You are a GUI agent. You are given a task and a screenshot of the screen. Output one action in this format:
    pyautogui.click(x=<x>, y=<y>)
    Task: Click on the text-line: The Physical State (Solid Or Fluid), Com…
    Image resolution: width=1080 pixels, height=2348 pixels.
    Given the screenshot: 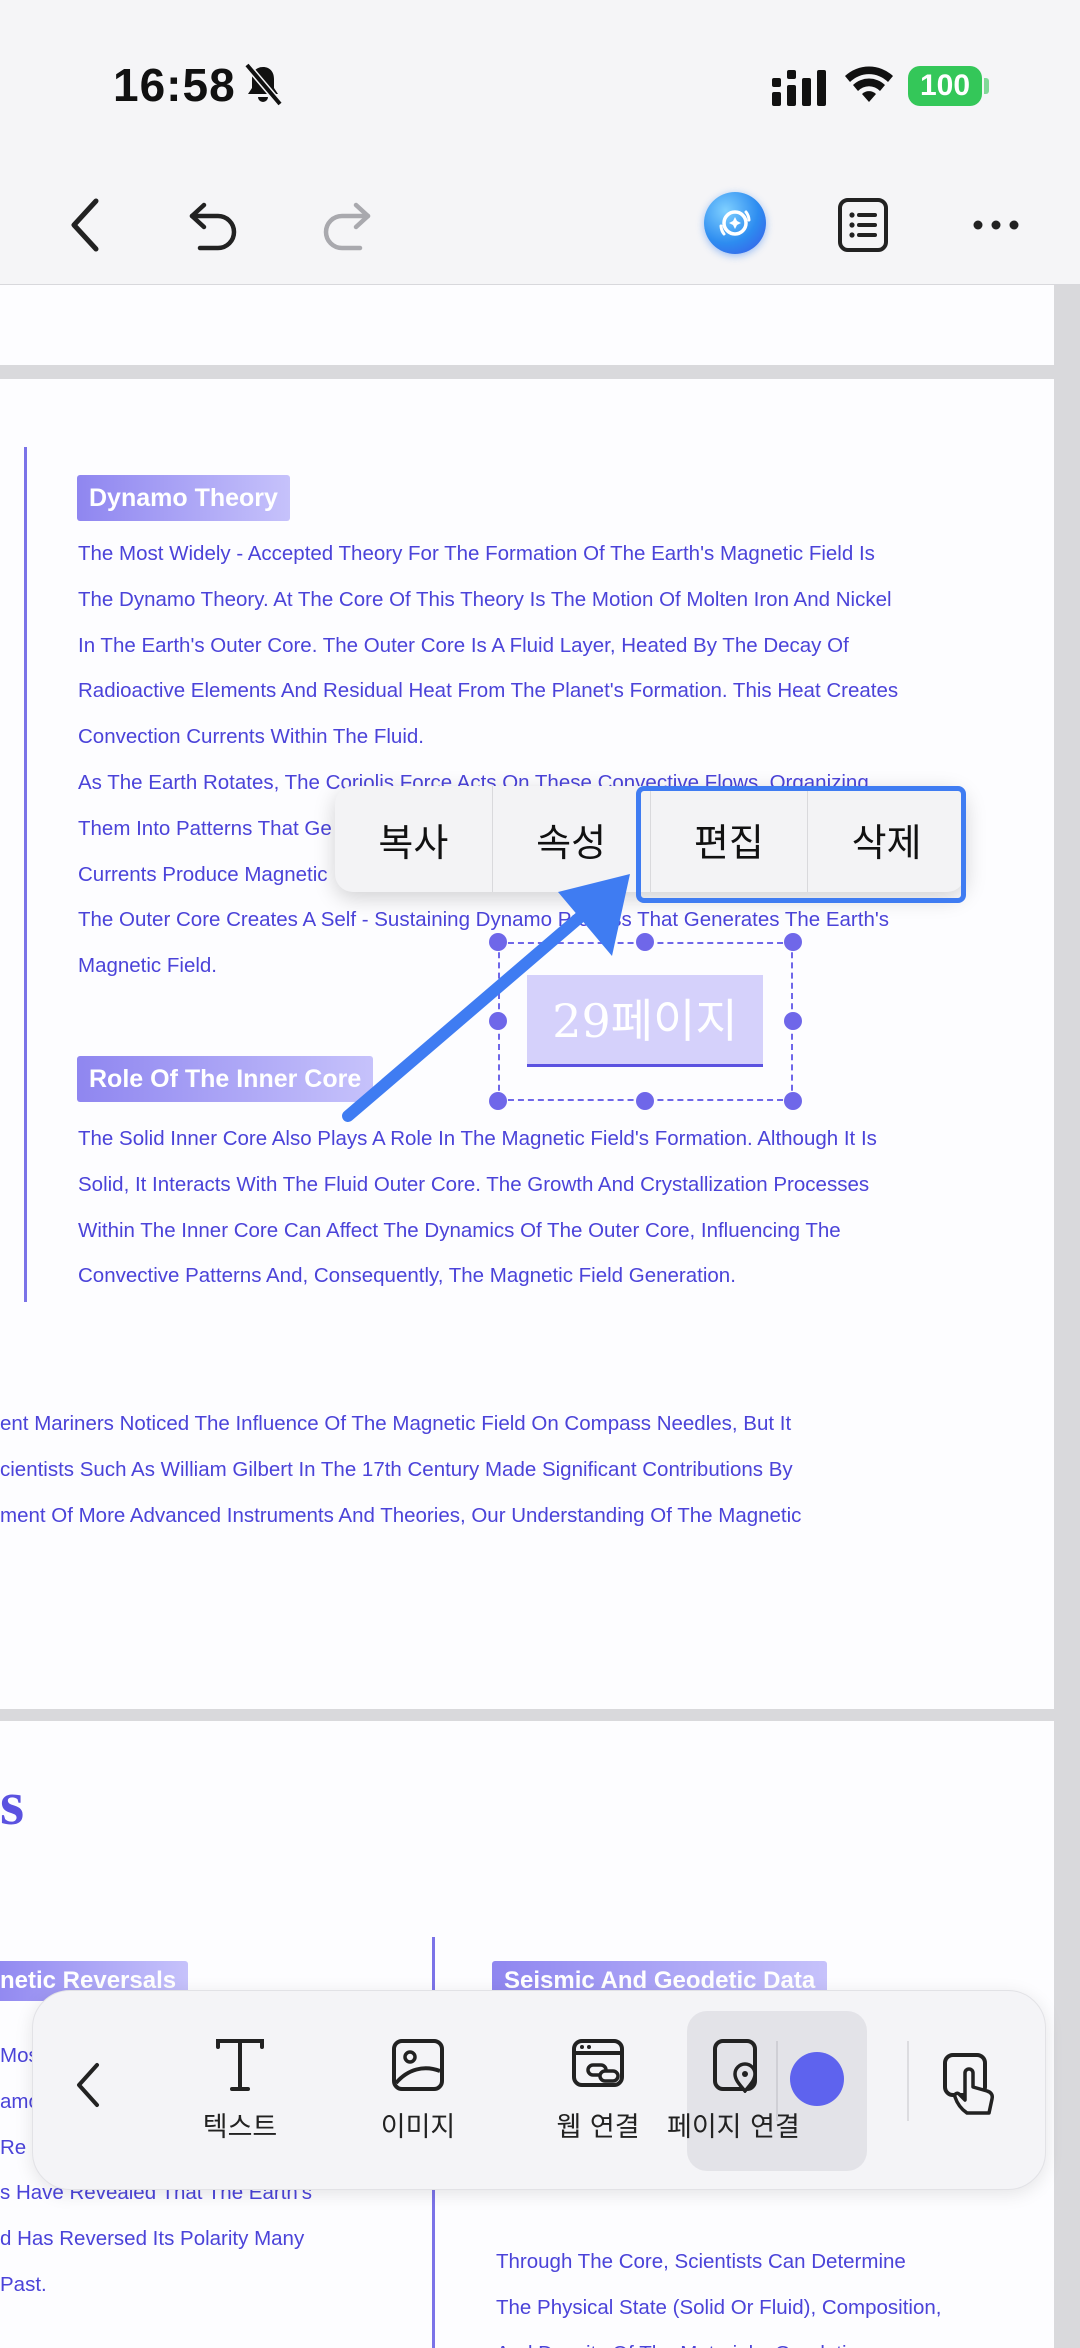 What is the action you would take?
    pyautogui.click(x=719, y=2307)
    